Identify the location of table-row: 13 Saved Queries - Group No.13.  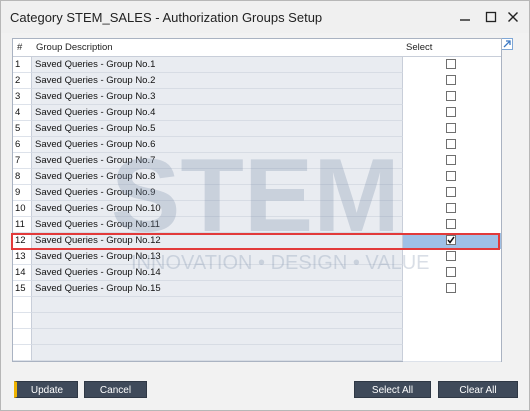
(257, 257).